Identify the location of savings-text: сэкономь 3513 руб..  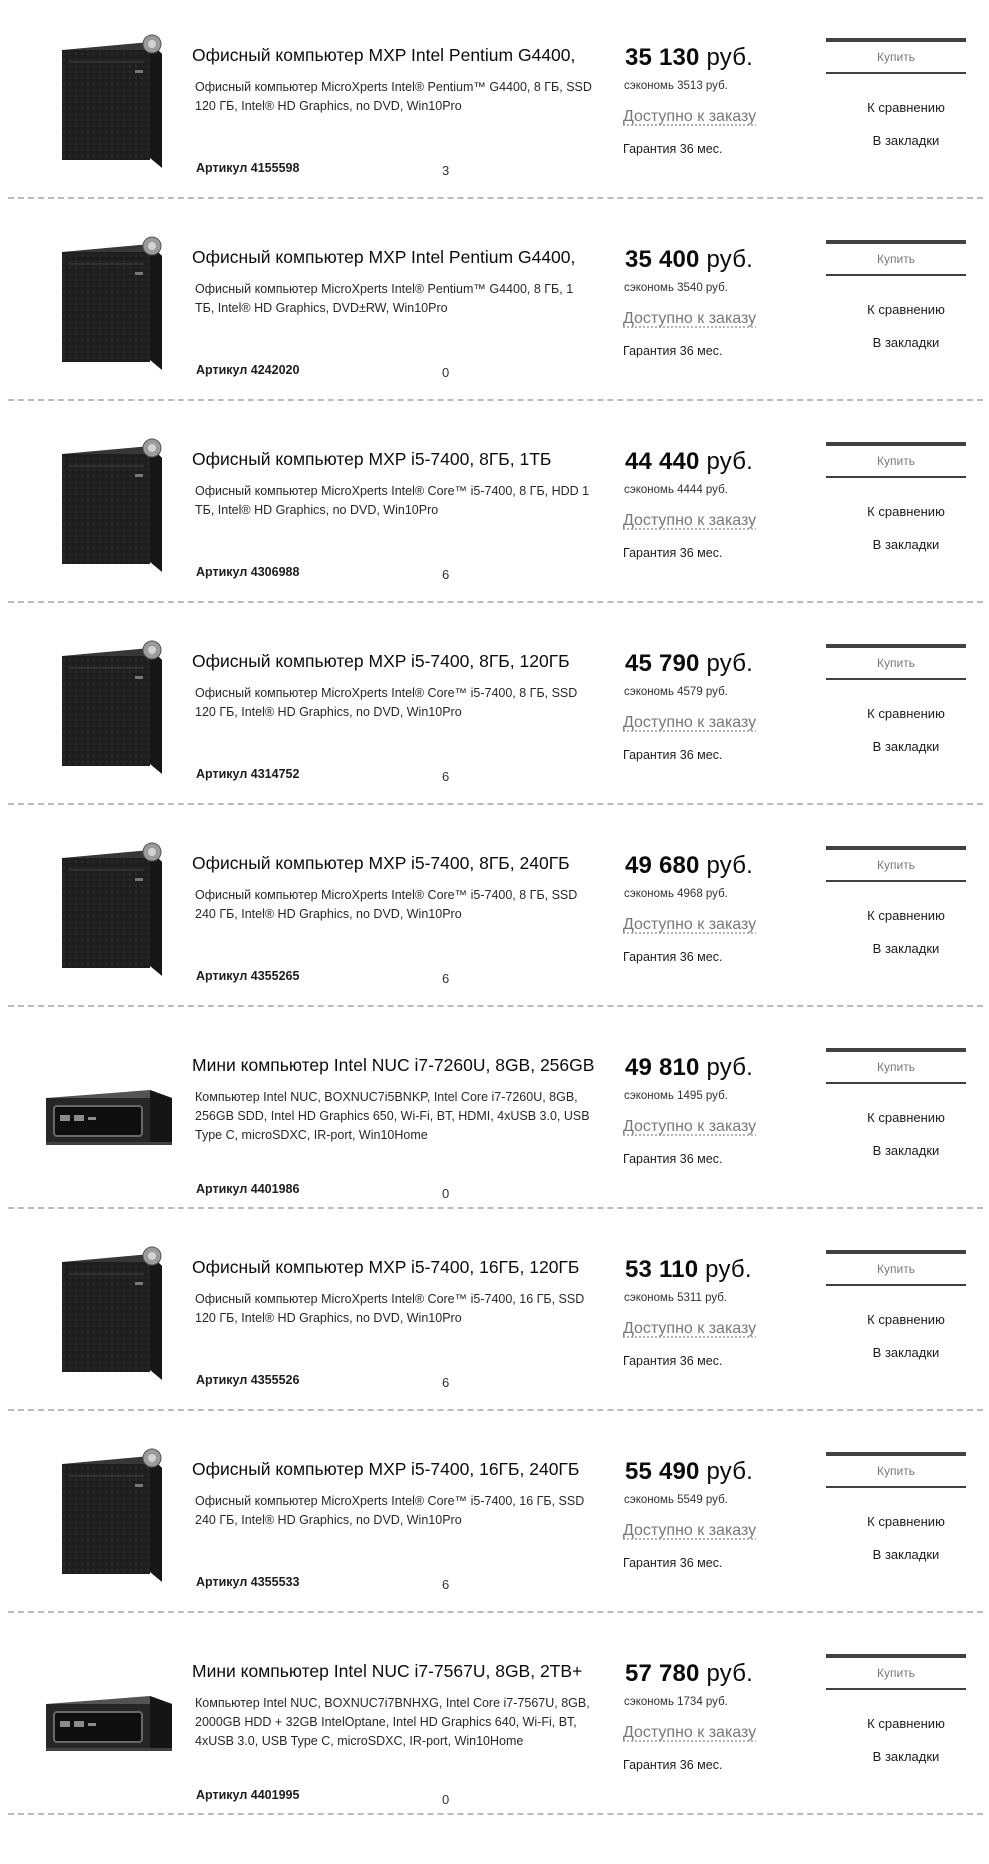
(676, 86).